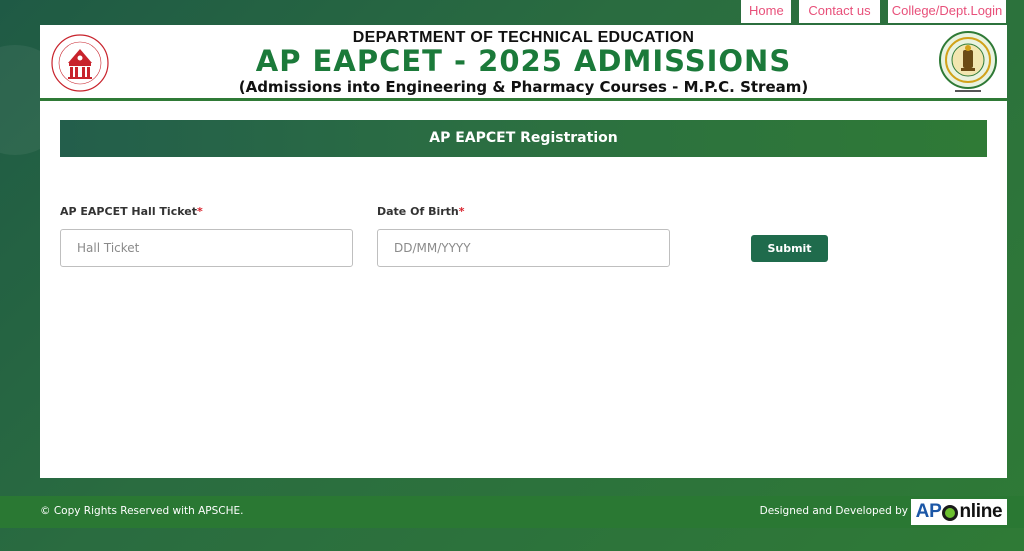  I want to click on top-navigation: Home Contact us College/Dept.Login, so click(873, 11).